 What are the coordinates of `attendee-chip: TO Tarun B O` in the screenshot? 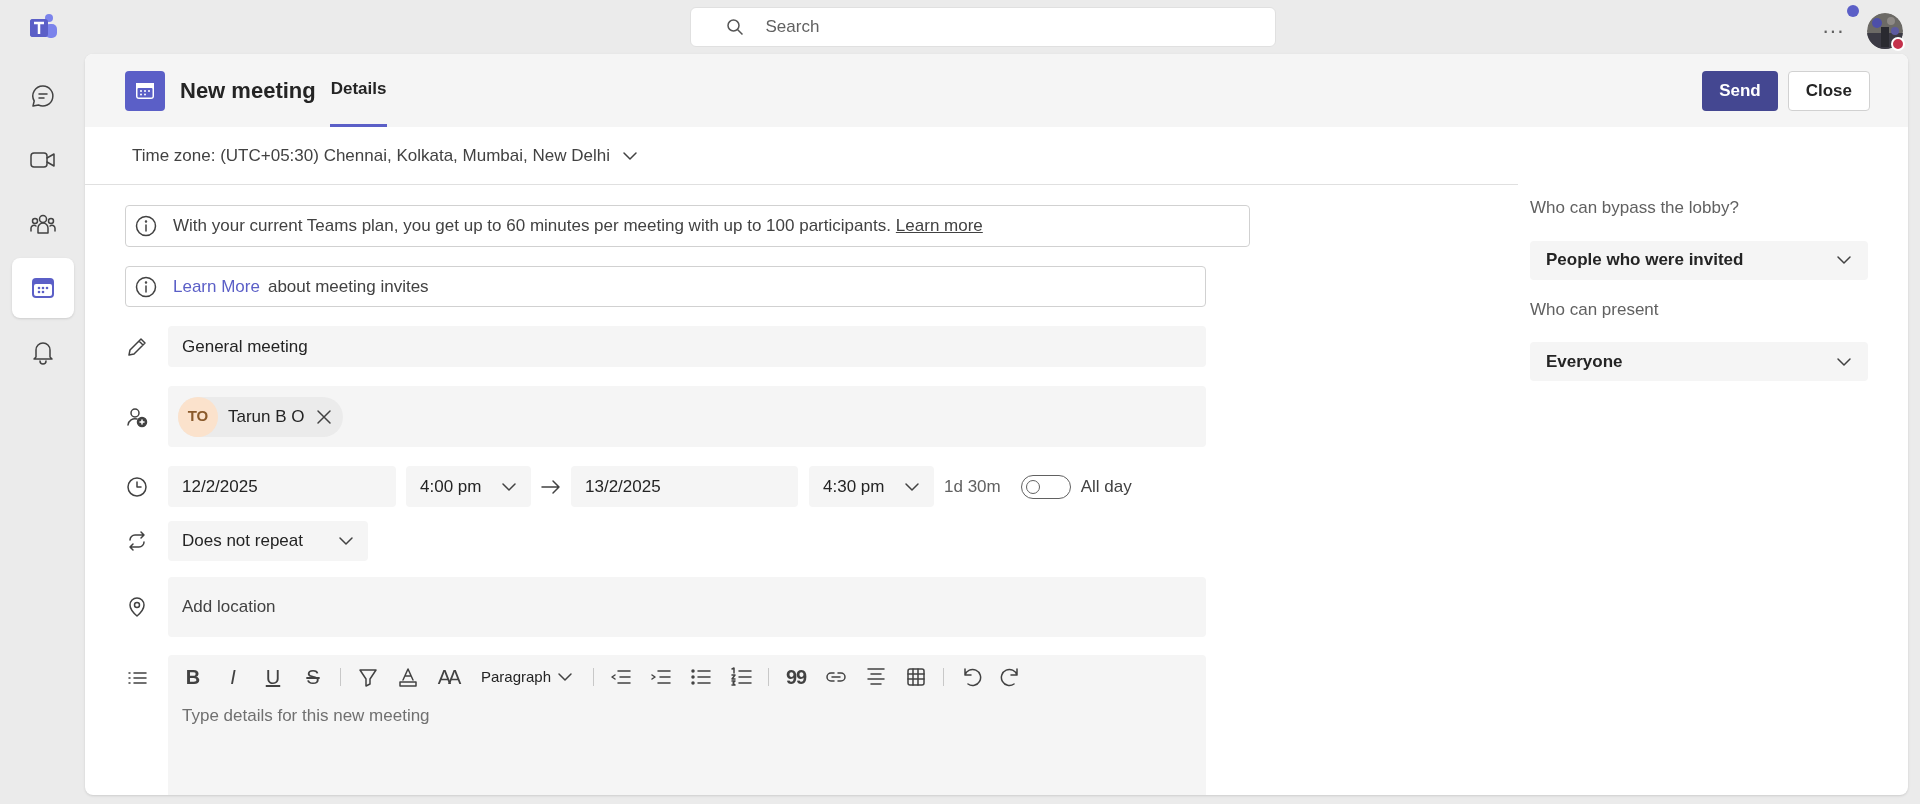 It's located at (260, 416).